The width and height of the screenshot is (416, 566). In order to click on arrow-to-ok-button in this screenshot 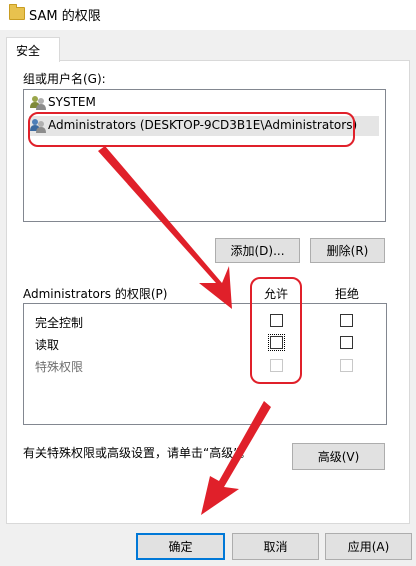, I will do `click(236, 458)`.